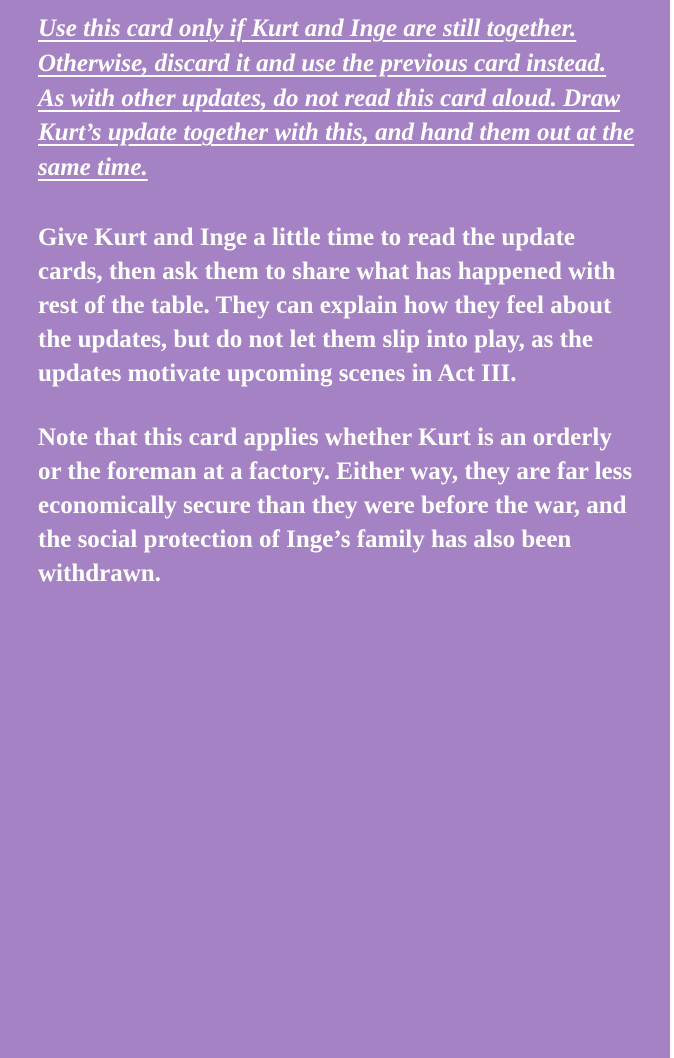 This screenshot has width=674, height=1058. I want to click on card-right-edge, so click(672, 529).